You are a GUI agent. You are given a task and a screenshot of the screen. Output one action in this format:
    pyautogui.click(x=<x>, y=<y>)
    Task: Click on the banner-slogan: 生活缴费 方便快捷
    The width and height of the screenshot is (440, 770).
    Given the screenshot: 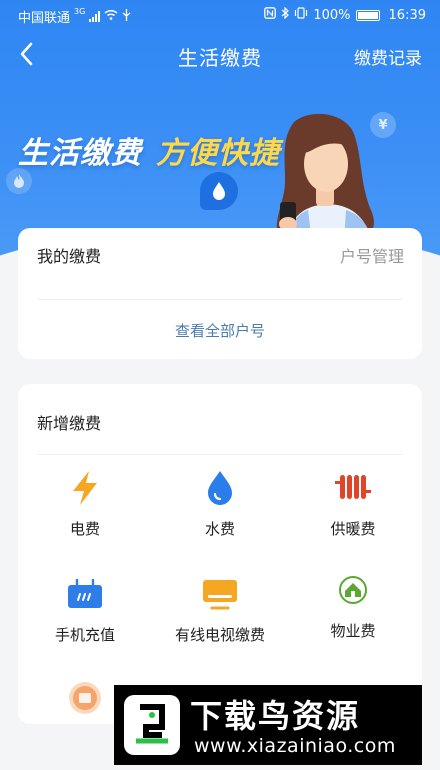 What is the action you would take?
    pyautogui.click(x=149, y=150)
    